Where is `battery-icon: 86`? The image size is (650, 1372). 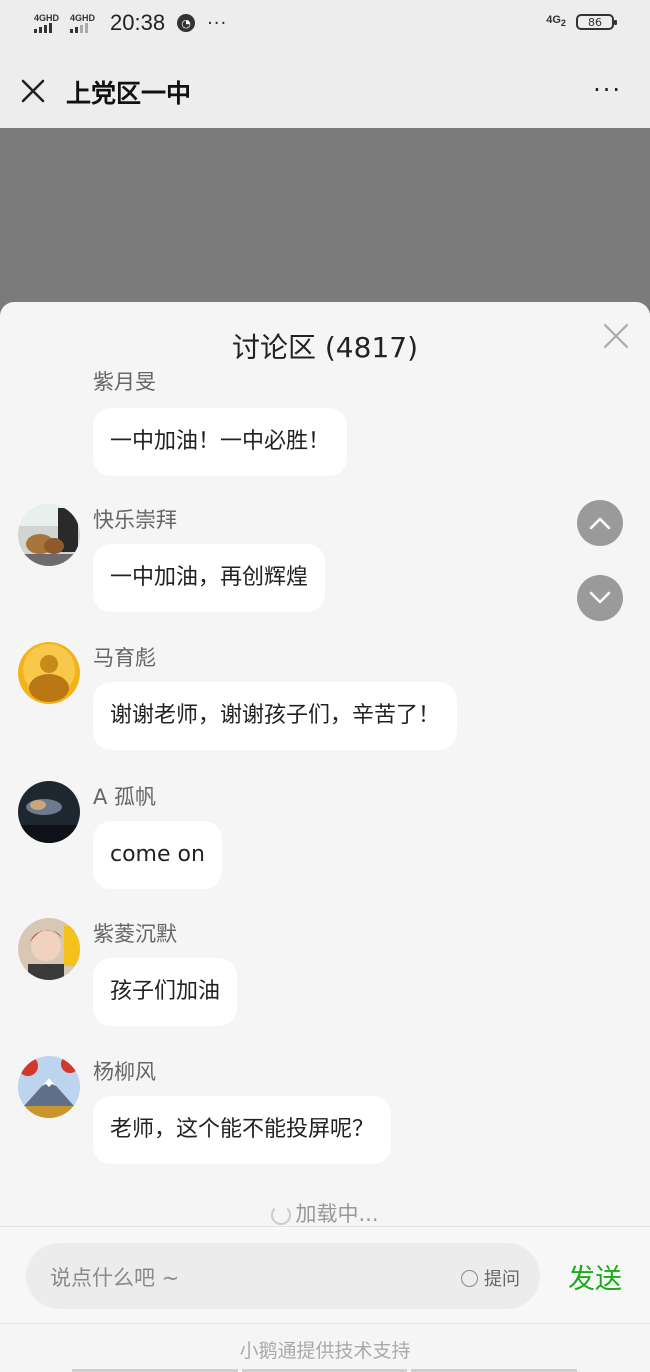 battery-icon: 86 is located at coordinates (596, 22).